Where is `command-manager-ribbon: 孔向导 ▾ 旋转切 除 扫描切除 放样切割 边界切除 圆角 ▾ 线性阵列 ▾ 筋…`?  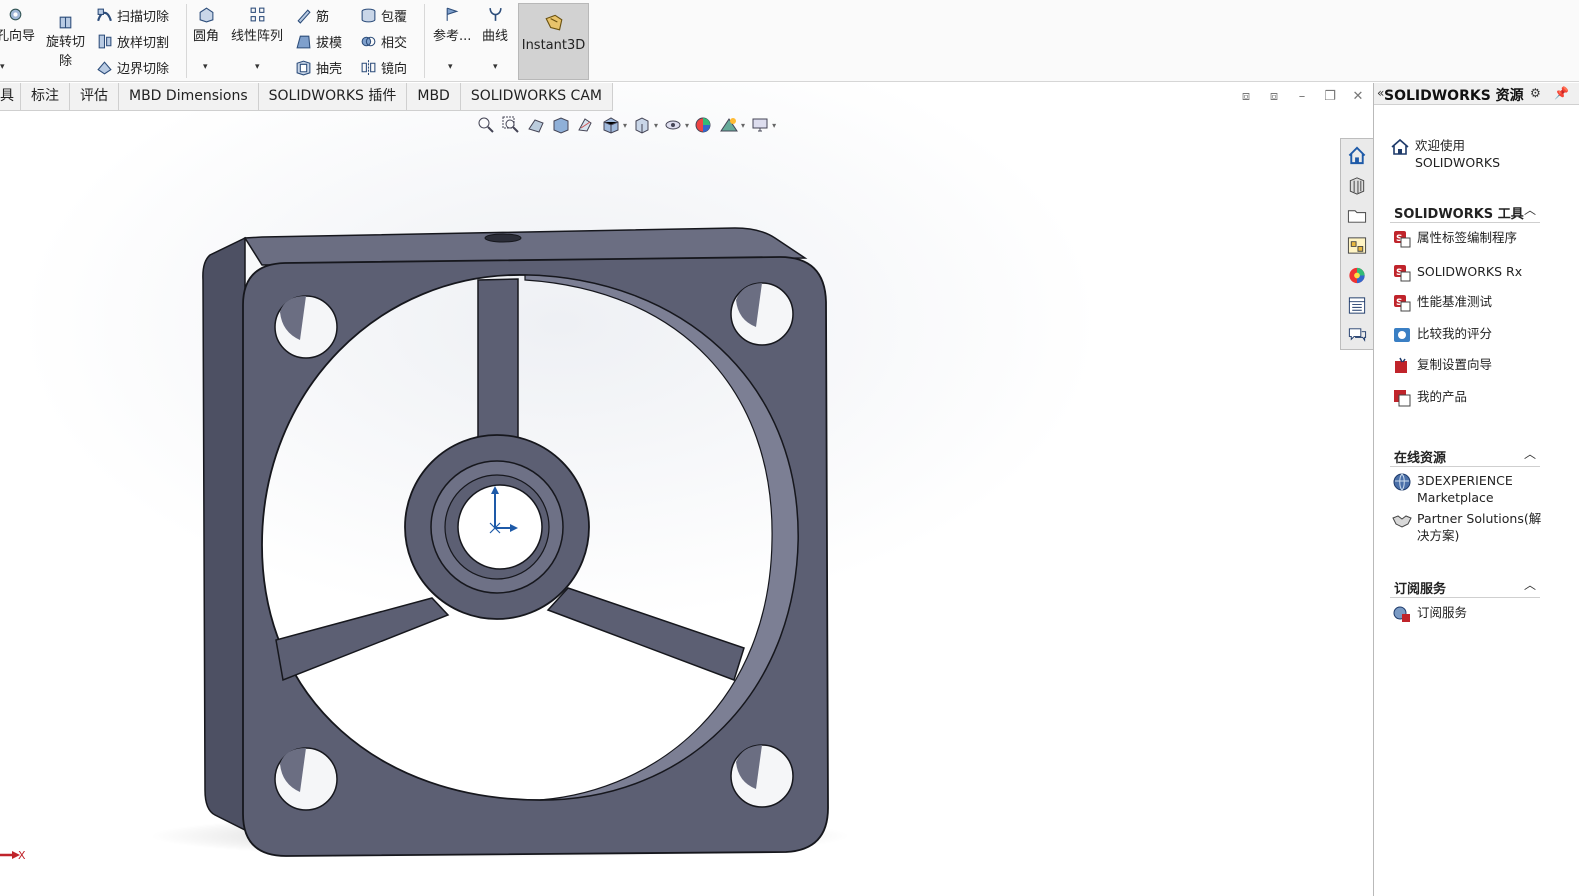
command-manager-ribbon: 孔向导 ▾ 旋转切 除 扫描切除 放样切割 边界切除 圆角 ▾ 线性阵列 ▾ 筋… is located at coordinates (789, 41).